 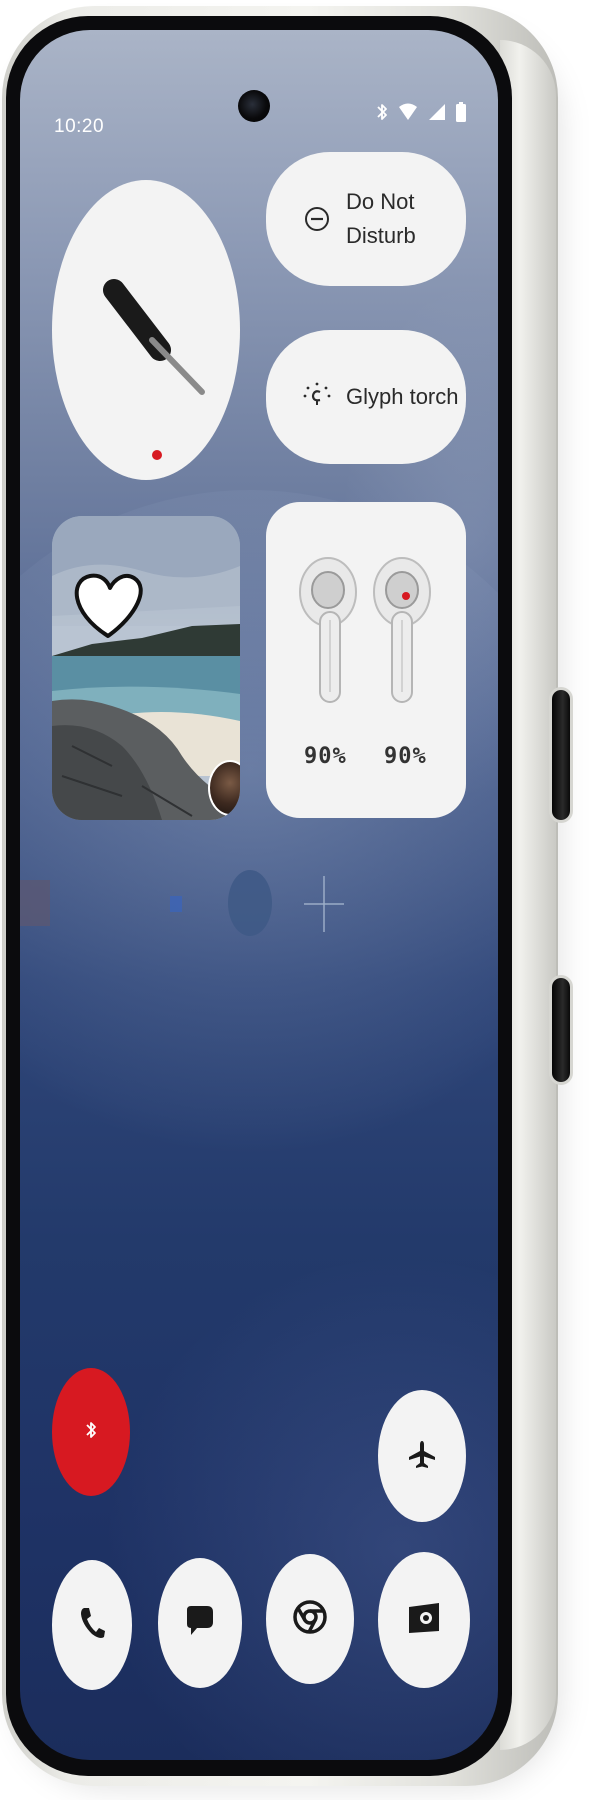 What do you see at coordinates (177, 366) in the screenshot?
I see `clock-minute-hand` at bounding box center [177, 366].